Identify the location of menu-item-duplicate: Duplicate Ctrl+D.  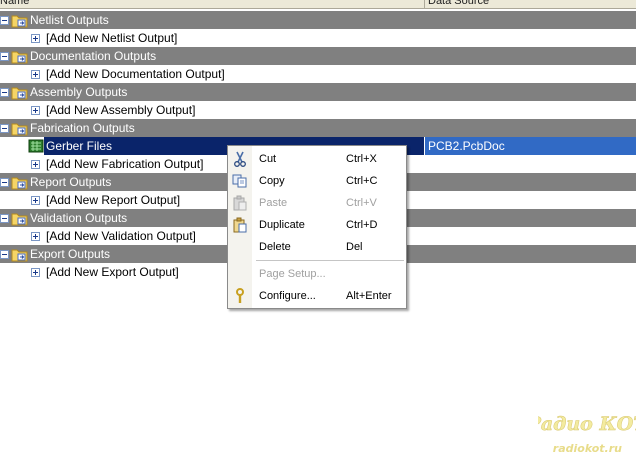
(317, 225).